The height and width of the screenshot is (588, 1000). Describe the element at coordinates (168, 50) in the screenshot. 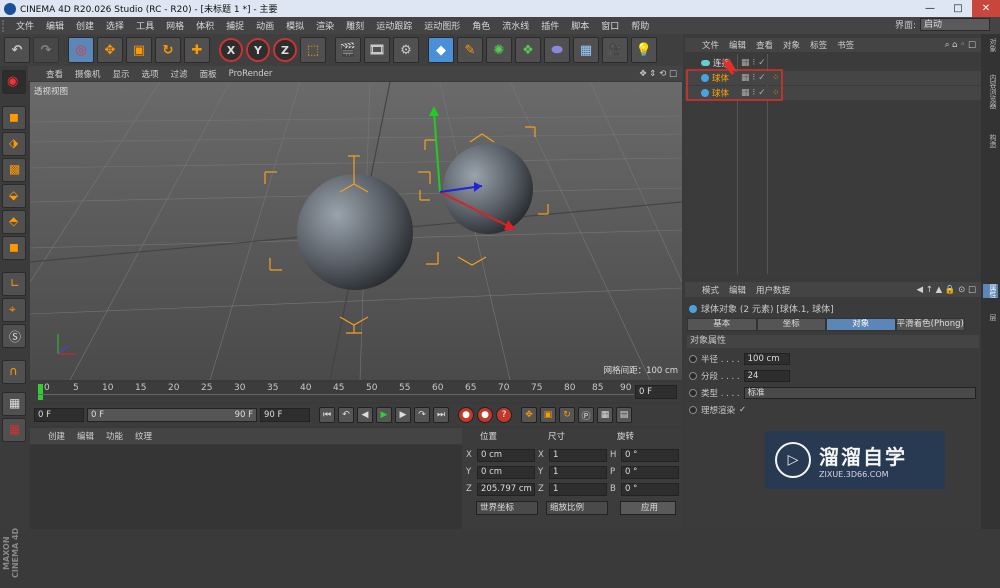

I see `rotate-button: ↻` at that location.